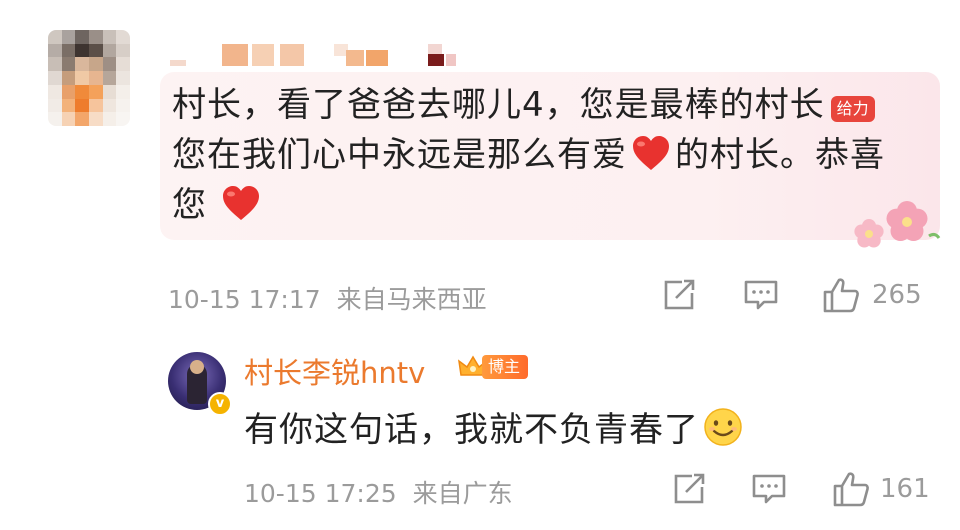  I want to click on reply-forward-button, so click(689, 489).